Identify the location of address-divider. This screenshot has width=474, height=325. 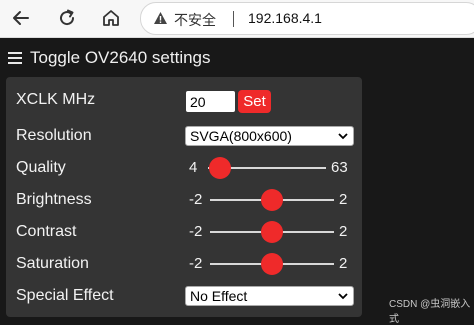
(233, 19).